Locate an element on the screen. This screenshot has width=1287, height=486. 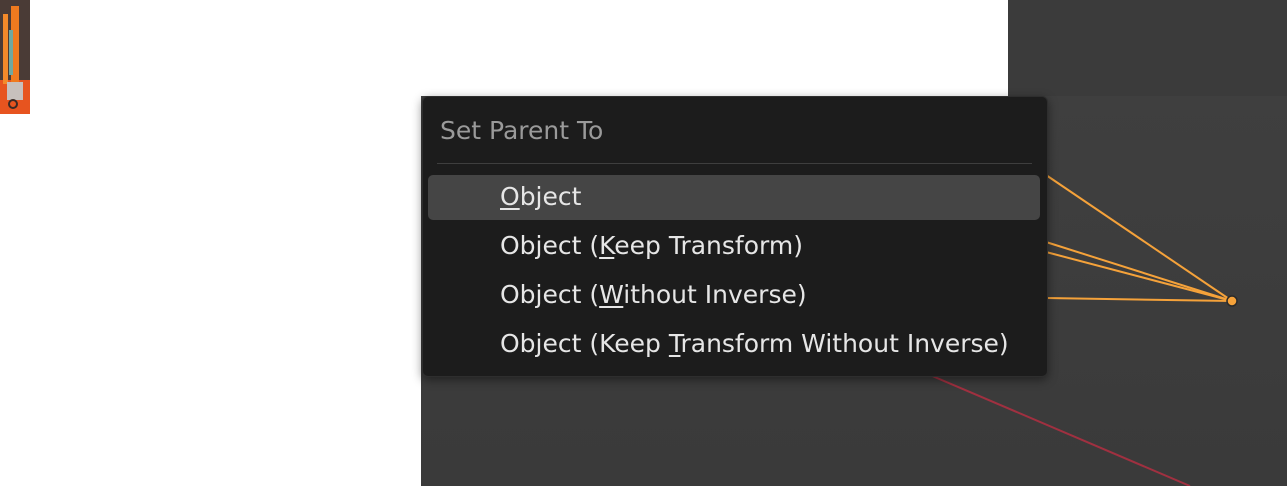
object-origin-dot is located at coordinates (1232, 301).